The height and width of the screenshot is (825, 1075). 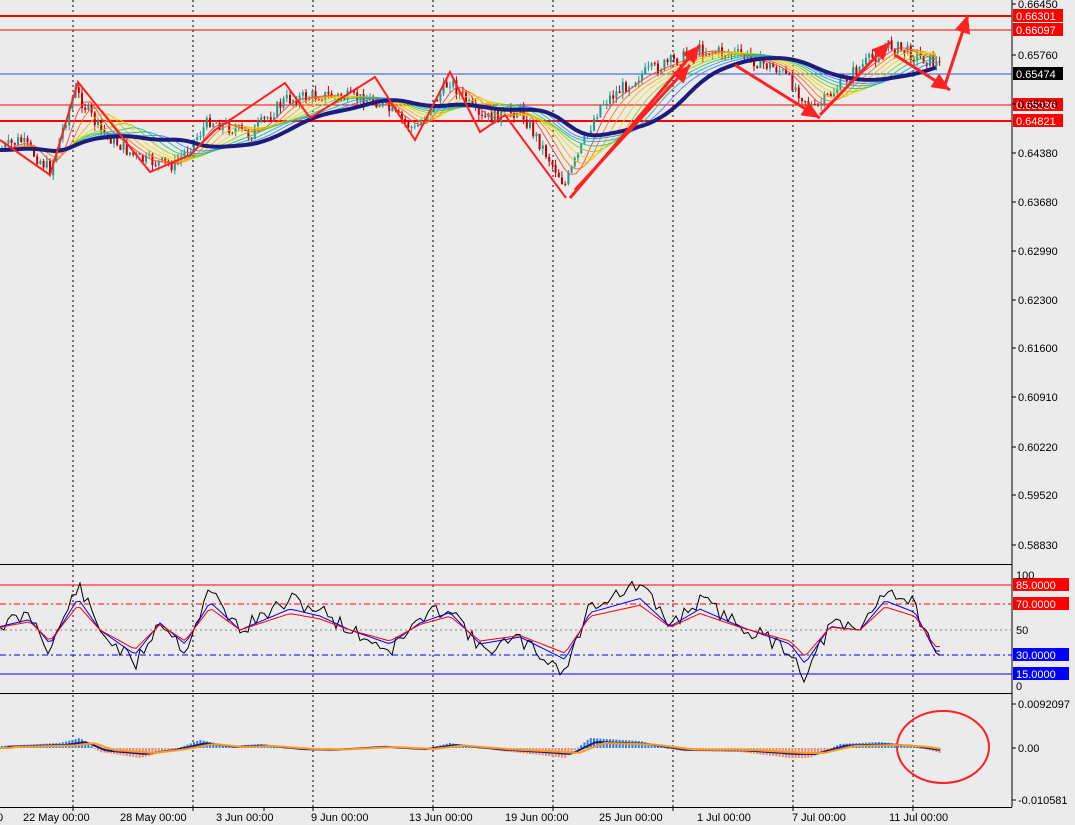 What do you see at coordinates (1036, 656) in the screenshot?
I see `oscillator-level-tag-label: 30.0000` at bounding box center [1036, 656].